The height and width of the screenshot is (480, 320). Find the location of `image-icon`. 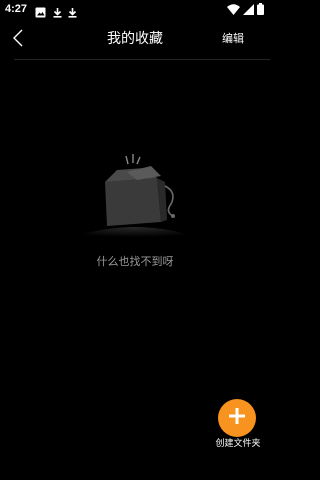

image-icon is located at coordinates (40, 10).